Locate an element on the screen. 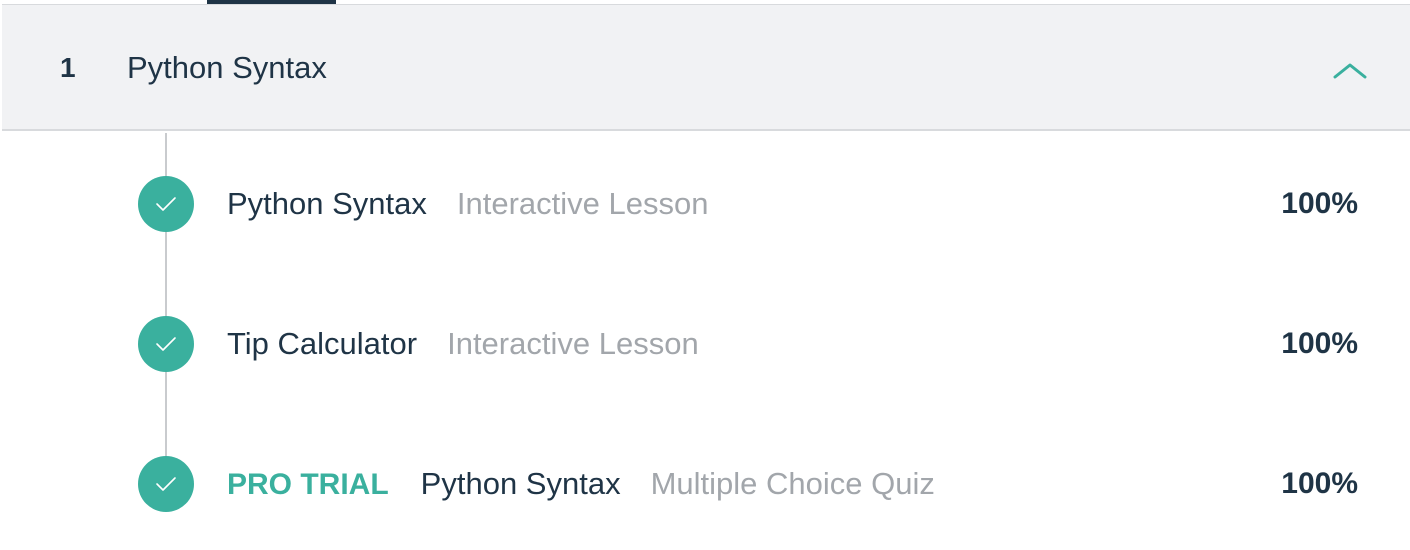  lesson-row: Tip Calculator Interactive Lesson 100% is located at coordinates (705, 344).